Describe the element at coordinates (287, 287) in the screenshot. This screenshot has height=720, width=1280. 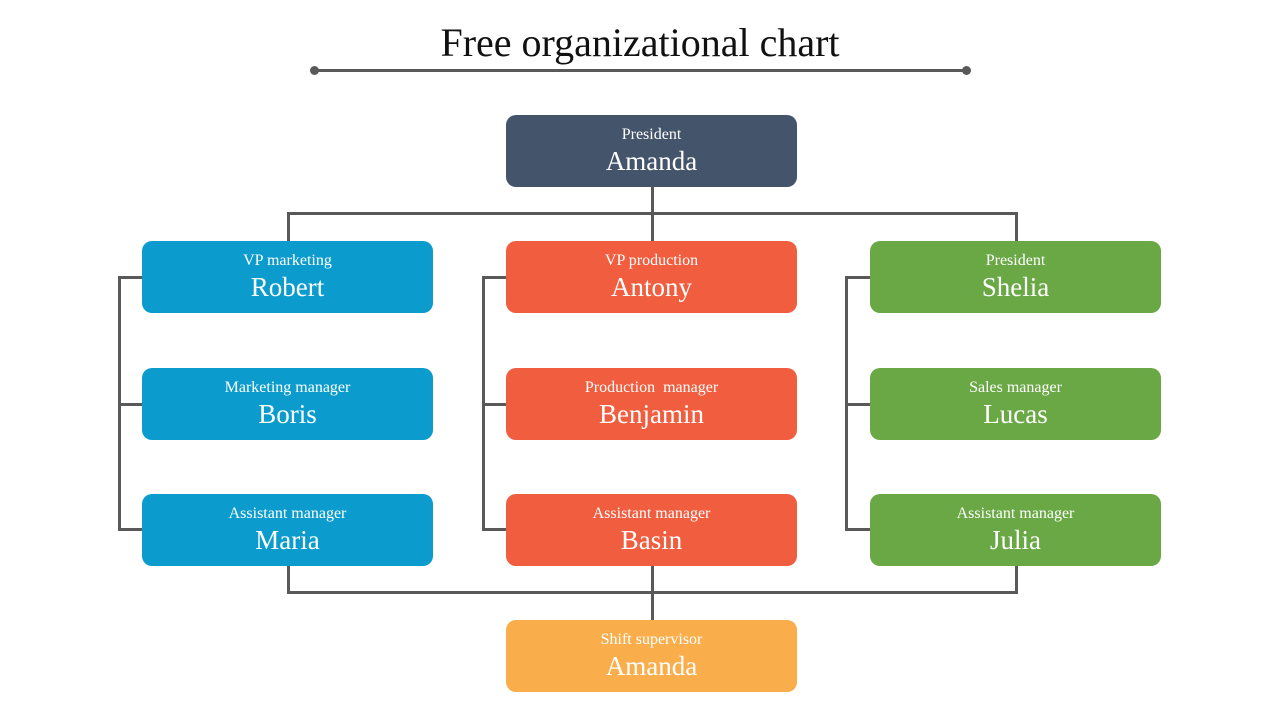
I see `node-name: Robert` at that location.